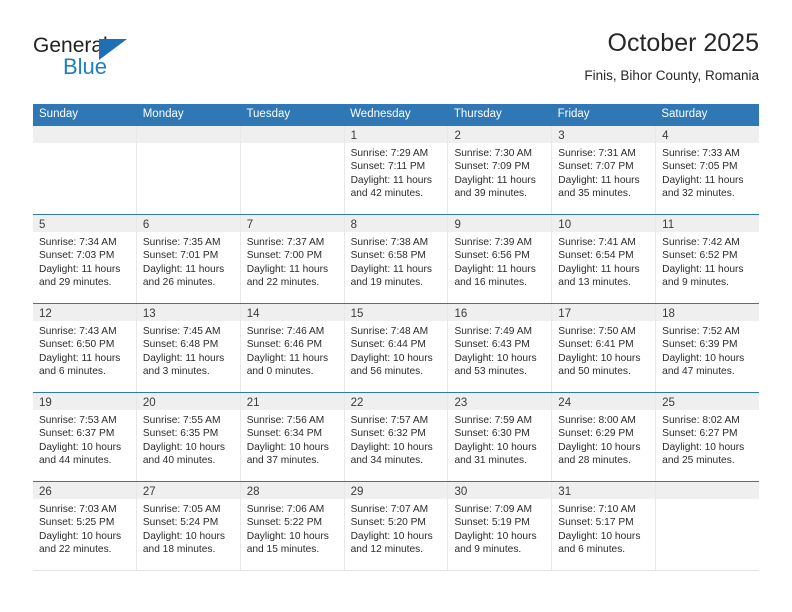 The image size is (792, 612). Describe the element at coordinates (708, 312) in the screenshot. I see `day-number-band: 18` at that location.